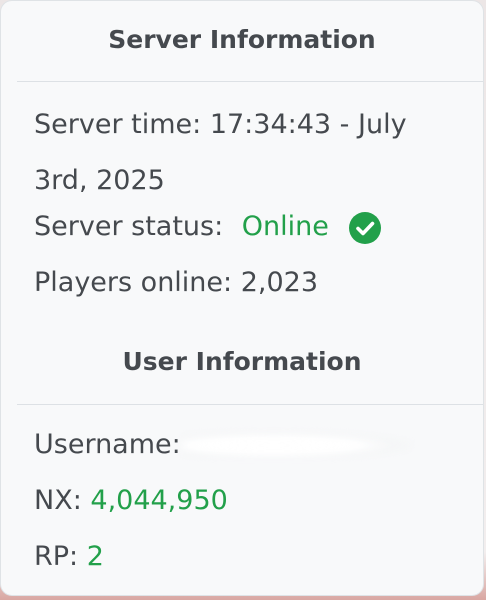 This screenshot has width=486, height=600. What do you see at coordinates (250, 404) in the screenshot?
I see `user-info-divider` at bounding box center [250, 404].